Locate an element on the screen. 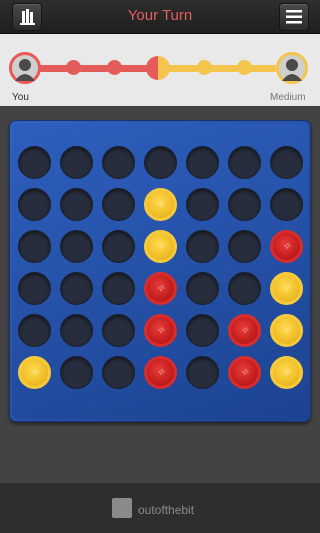 The height and width of the screenshot is (533, 320). menu-button is located at coordinates (294, 17).